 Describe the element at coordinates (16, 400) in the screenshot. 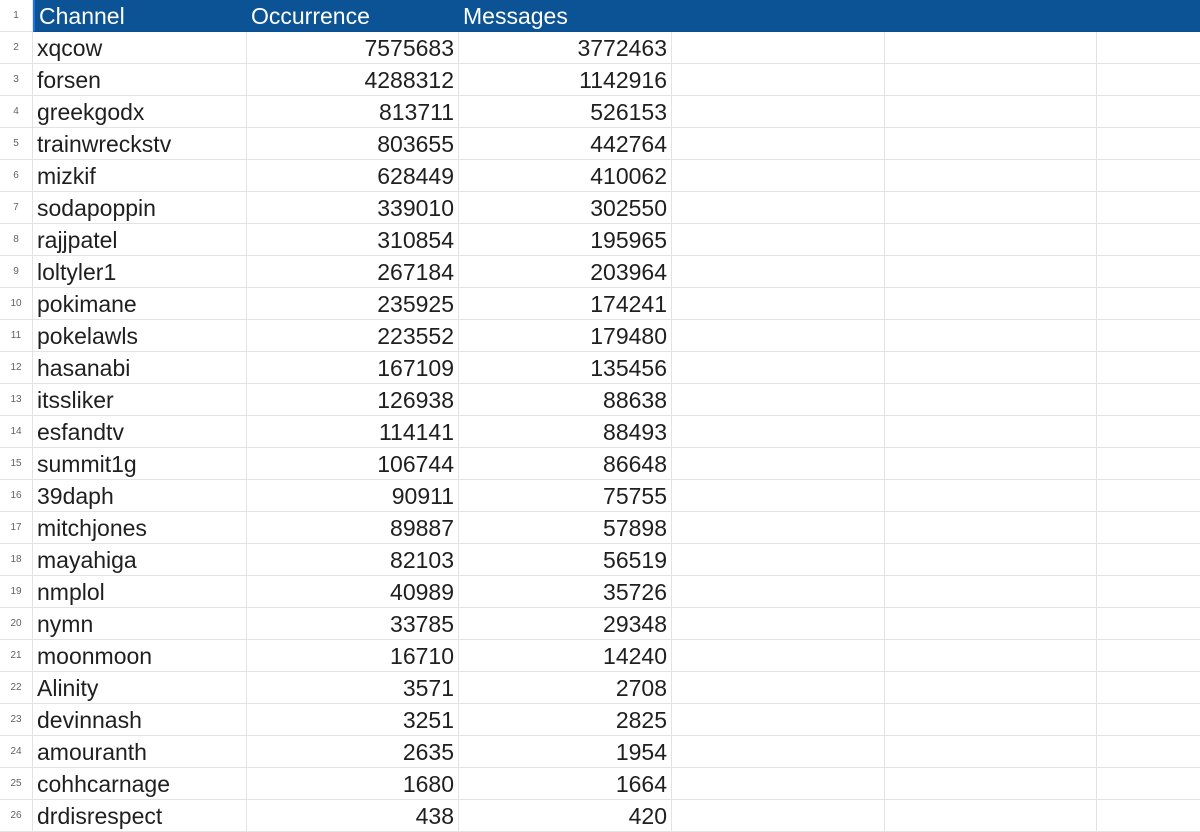

I see `row-number: 13` at that location.